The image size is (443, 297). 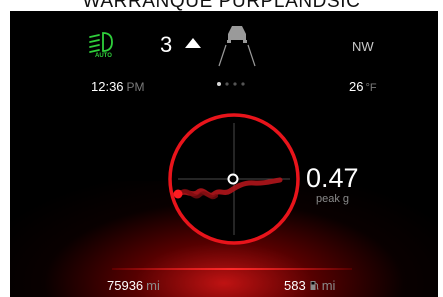 What do you see at coordinates (231, 84) in the screenshot?
I see `page-indicator` at bounding box center [231, 84].